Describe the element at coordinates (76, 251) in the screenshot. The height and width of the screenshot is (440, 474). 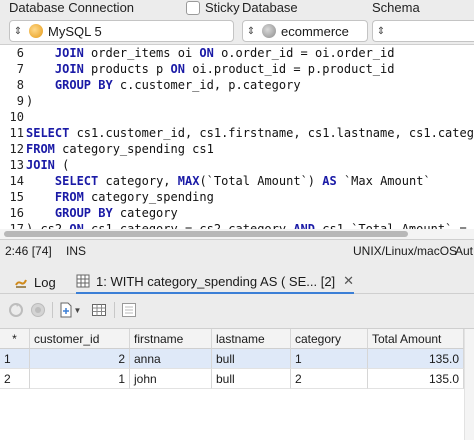
I see `insert-mode: INS` at that location.